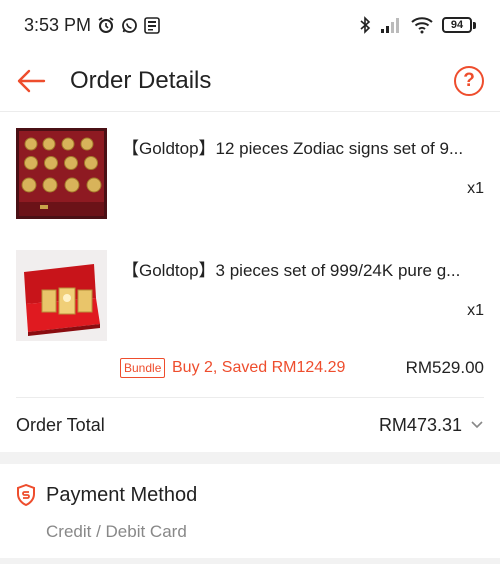 The width and height of the screenshot is (500, 564). I want to click on status-bar: 3:53 PM 94, so click(250, 25).